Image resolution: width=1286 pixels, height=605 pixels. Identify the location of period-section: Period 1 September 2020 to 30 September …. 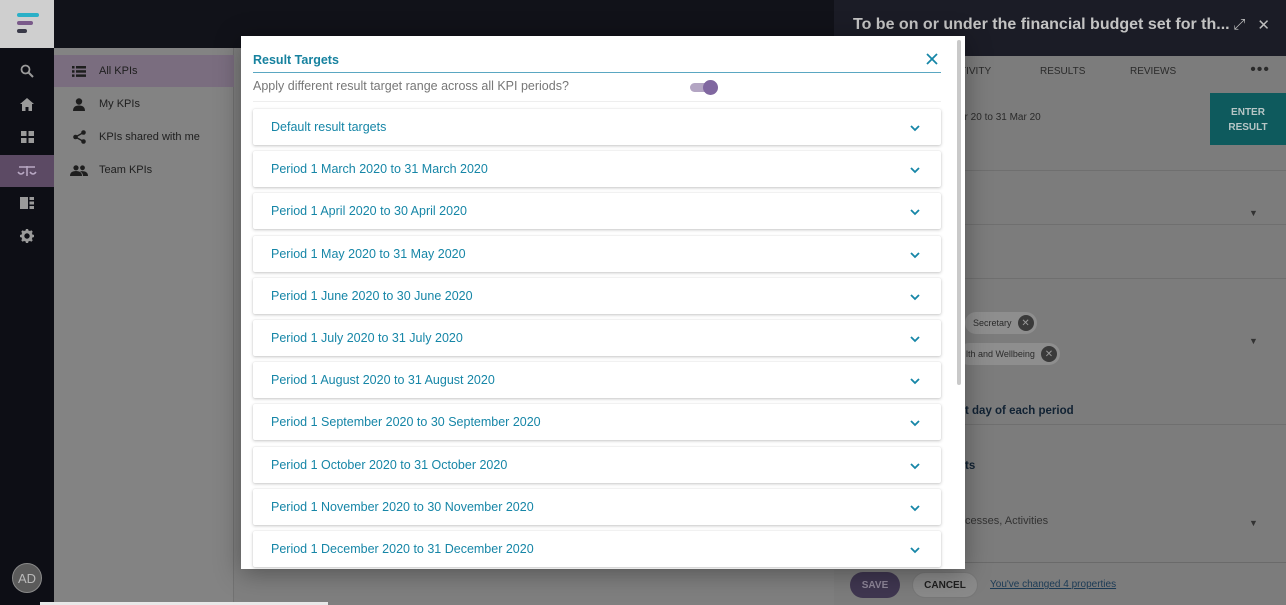
(597, 422).